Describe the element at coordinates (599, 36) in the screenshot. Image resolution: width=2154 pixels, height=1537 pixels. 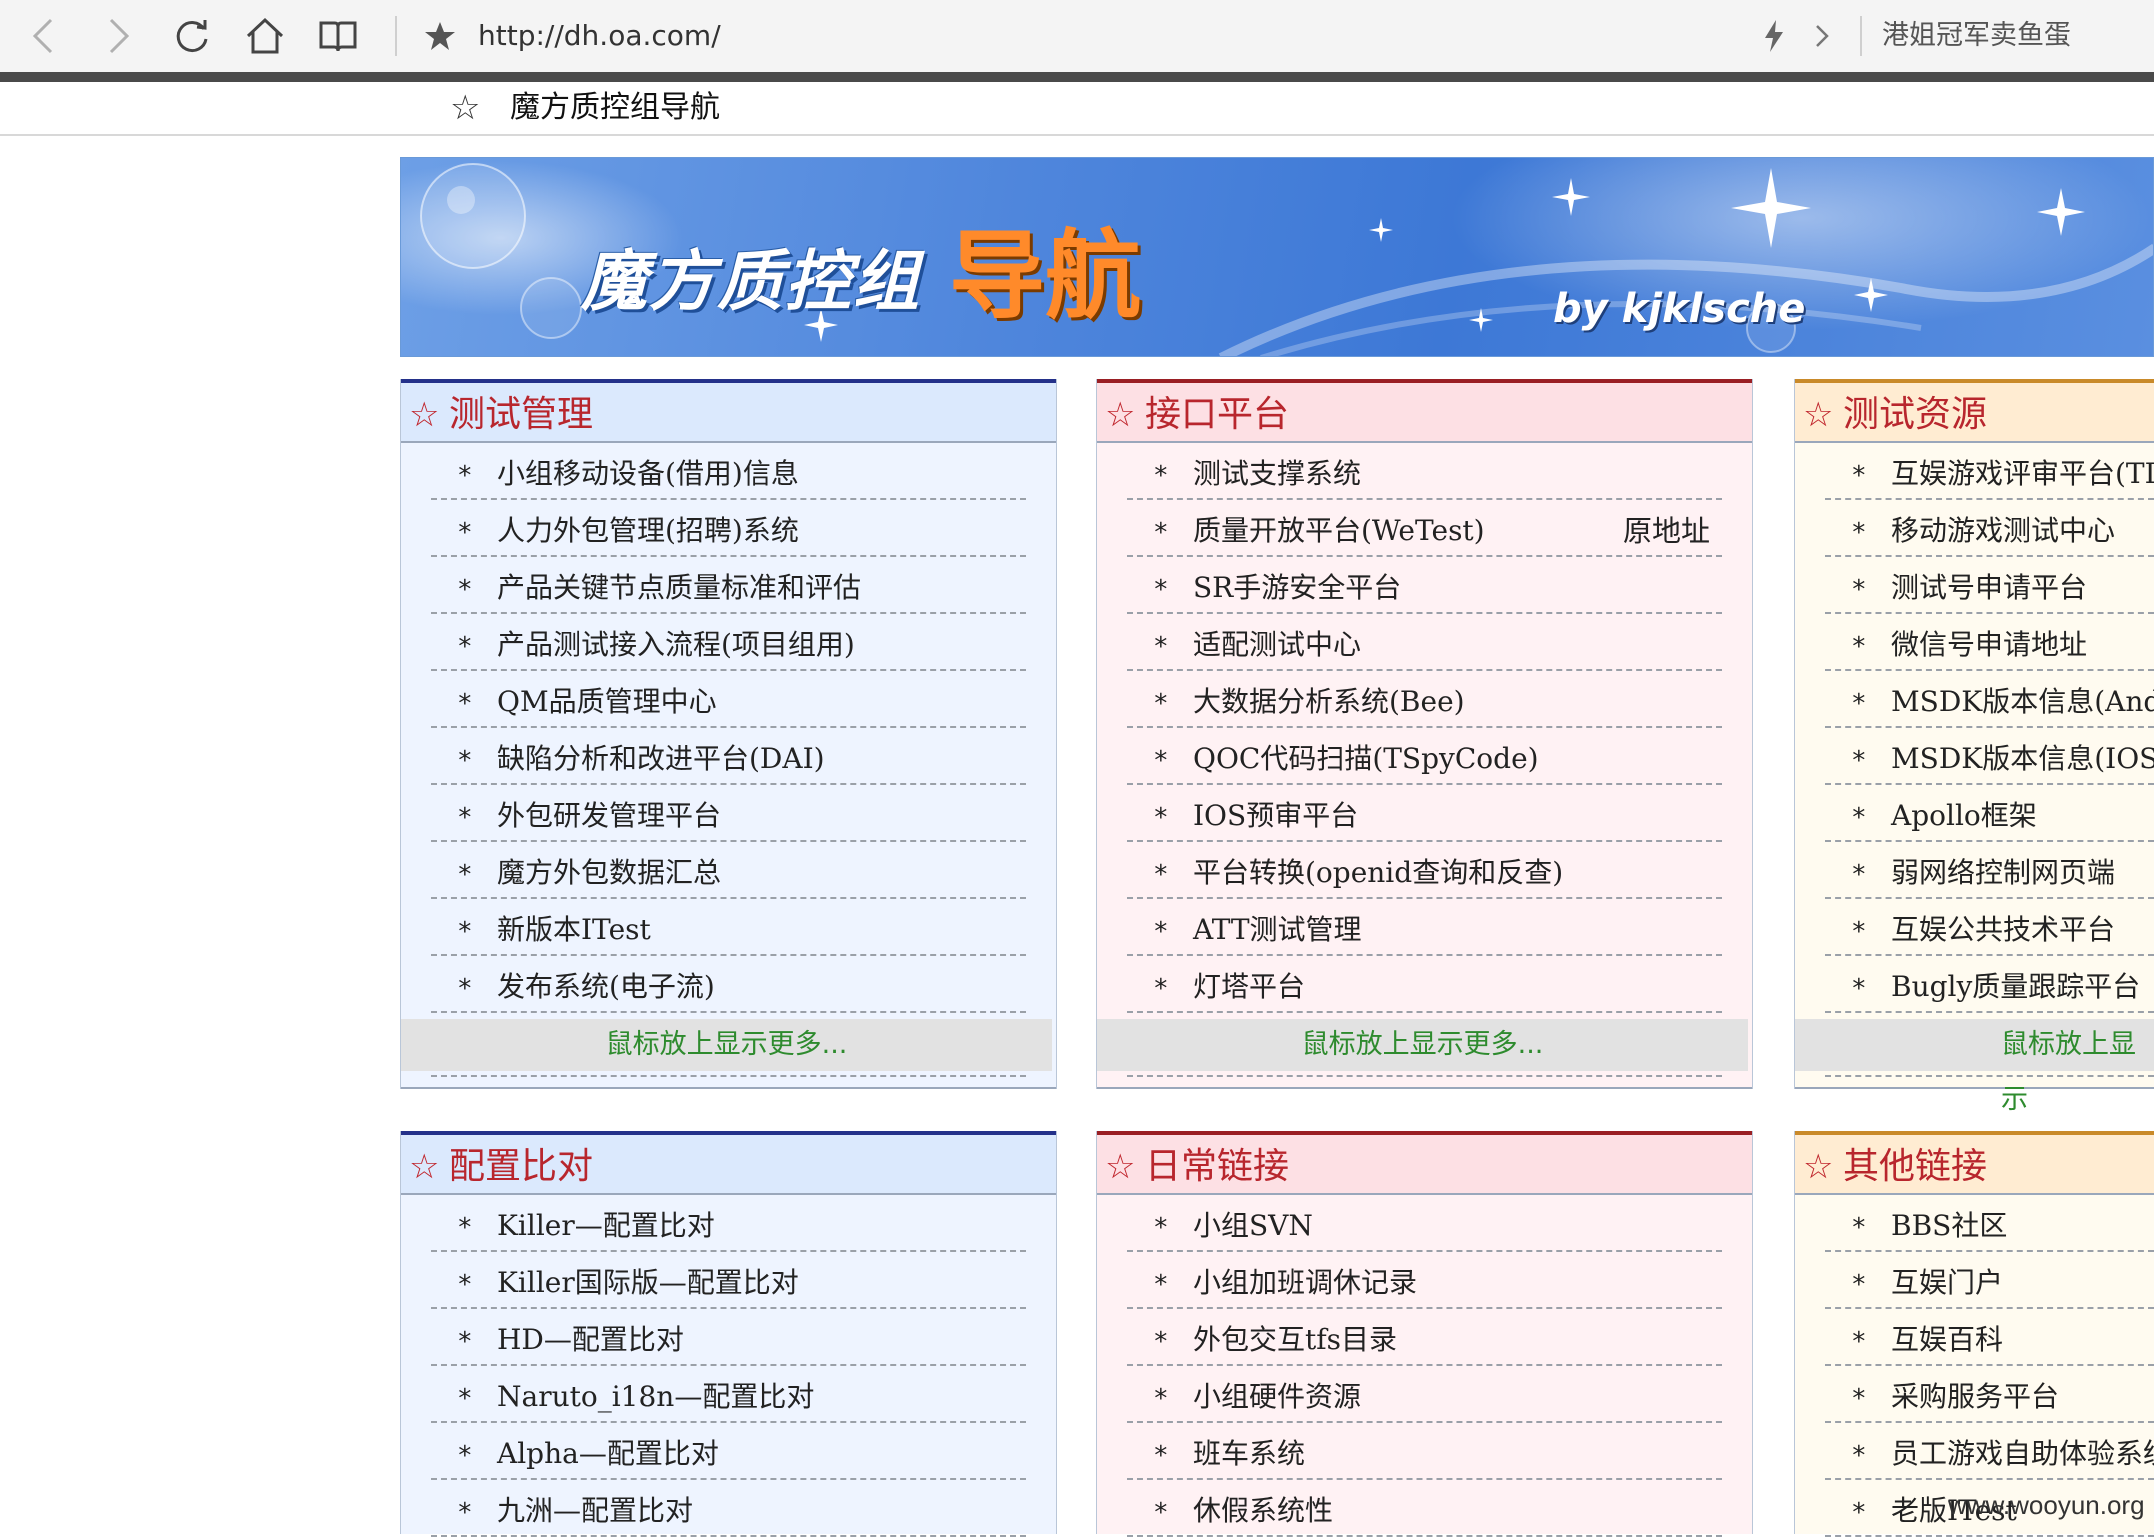
I see `address-bar: http://dh.oa.com/` at that location.